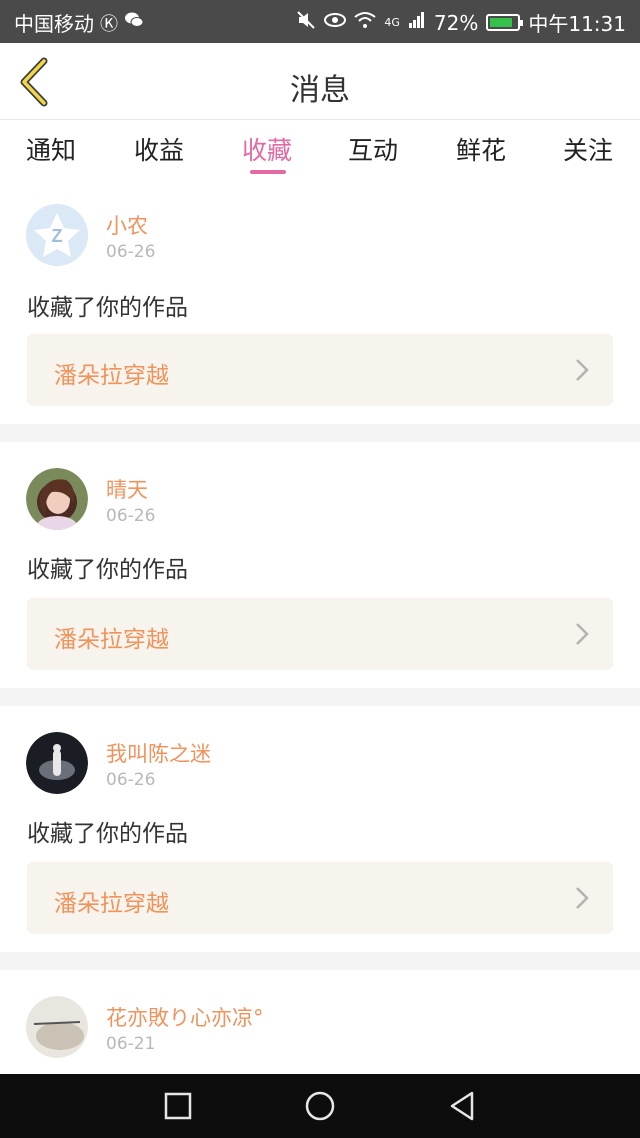 The height and width of the screenshot is (1138, 640). I want to click on header-bar: 消息, so click(320, 81).